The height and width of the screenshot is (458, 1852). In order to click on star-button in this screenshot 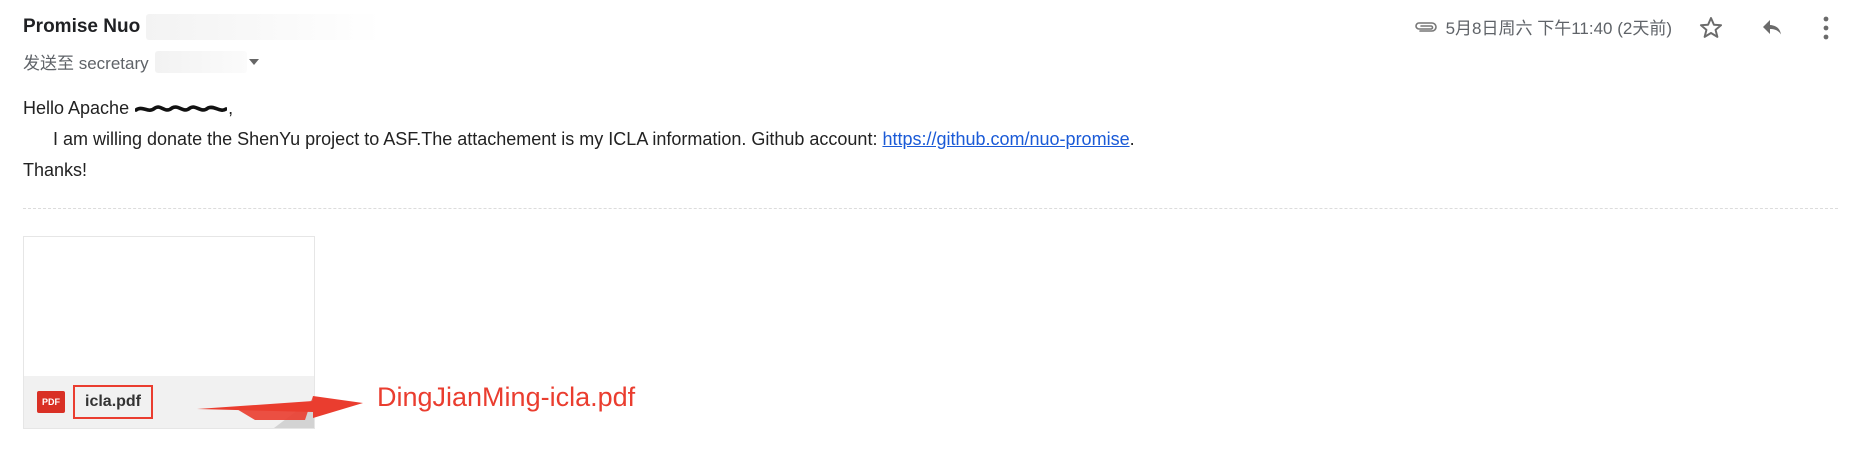, I will do `click(1711, 28)`.